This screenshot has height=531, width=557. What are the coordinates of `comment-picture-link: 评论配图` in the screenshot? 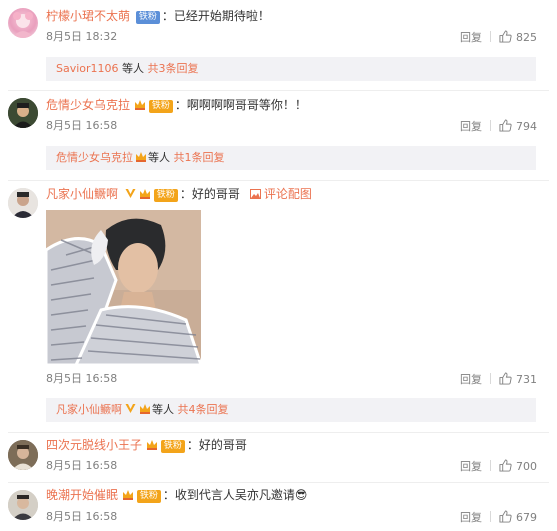 It's located at (280, 194).